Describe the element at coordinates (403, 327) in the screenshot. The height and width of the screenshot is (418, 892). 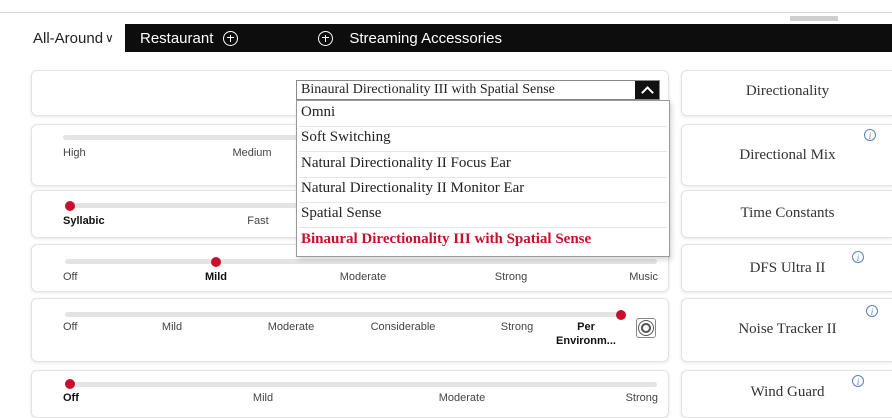
I see `noise-tracker-tick-considerable: Considerable` at that location.